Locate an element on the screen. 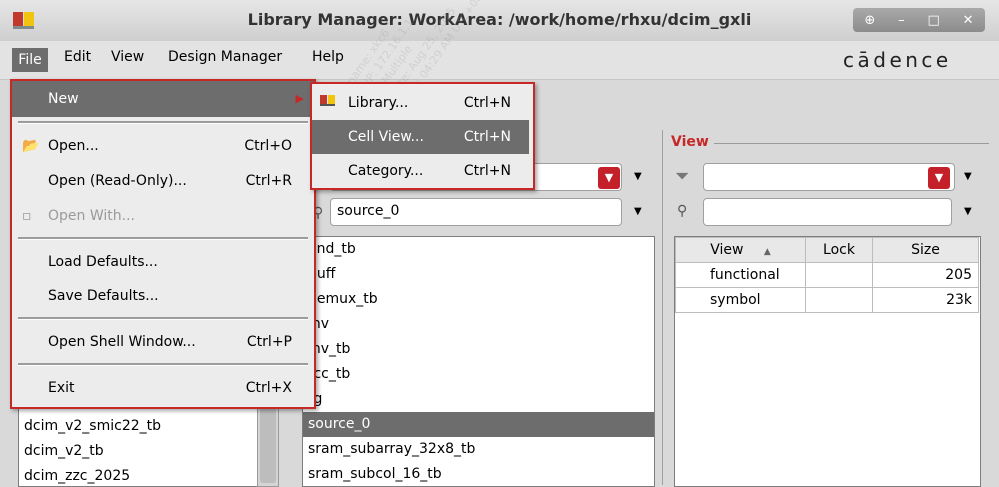 This screenshot has width=999, height=487. menu-item-open-read-only: Open (Read-Only)... Ctrl+R is located at coordinates (163, 181).